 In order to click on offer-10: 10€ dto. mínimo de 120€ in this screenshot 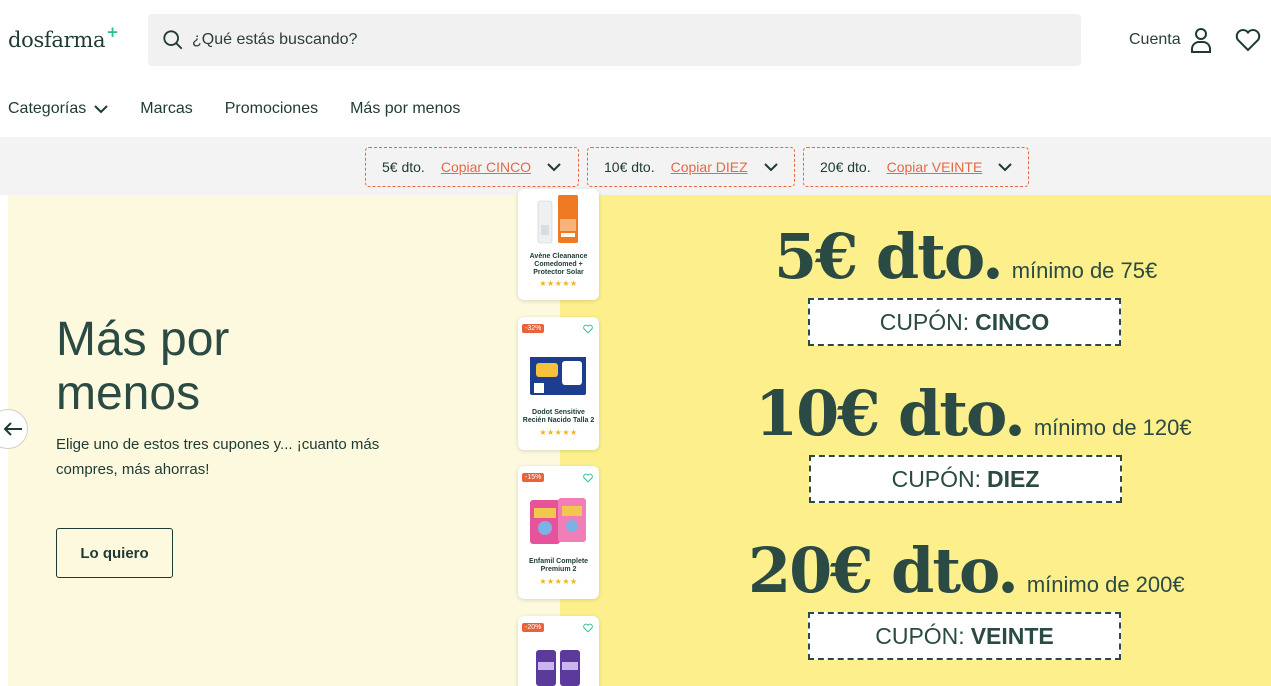, I will do `click(973, 413)`.